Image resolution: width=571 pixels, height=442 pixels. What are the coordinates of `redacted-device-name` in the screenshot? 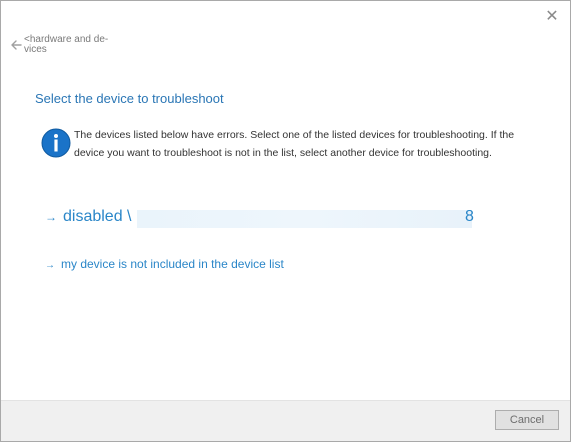 It's located at (304, 219).